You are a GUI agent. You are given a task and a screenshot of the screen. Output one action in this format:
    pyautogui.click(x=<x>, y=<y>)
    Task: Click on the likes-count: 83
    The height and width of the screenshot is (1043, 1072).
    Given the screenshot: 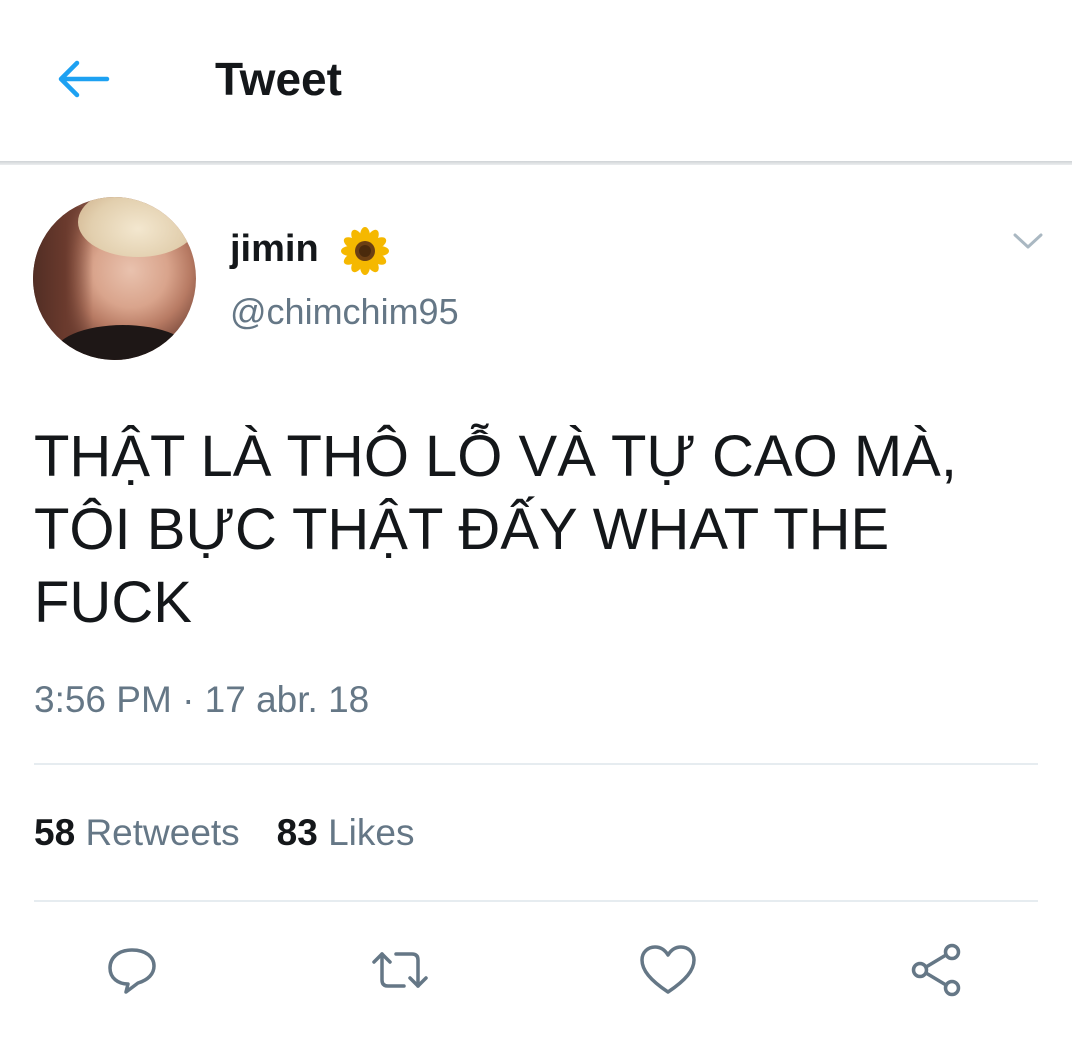 What is the action you would take?
    pyautogui.click(x=297, y=832)
    